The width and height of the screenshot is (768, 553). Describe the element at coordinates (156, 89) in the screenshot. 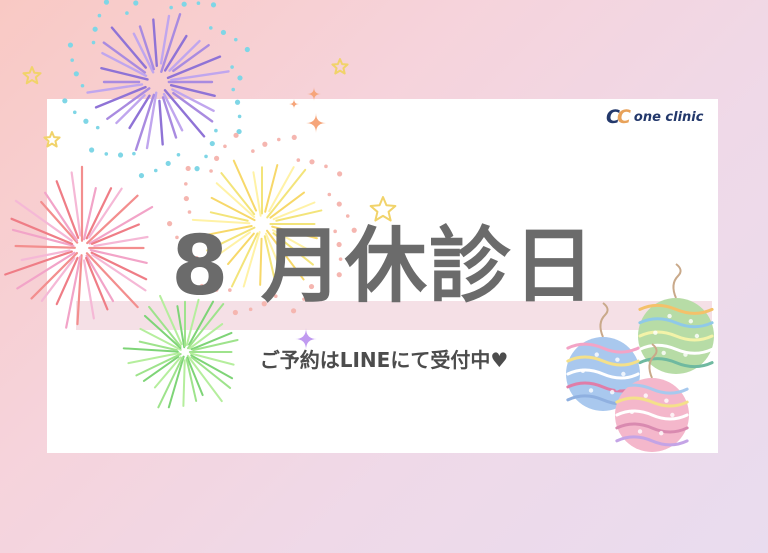

I see `purple-firework` at that location.